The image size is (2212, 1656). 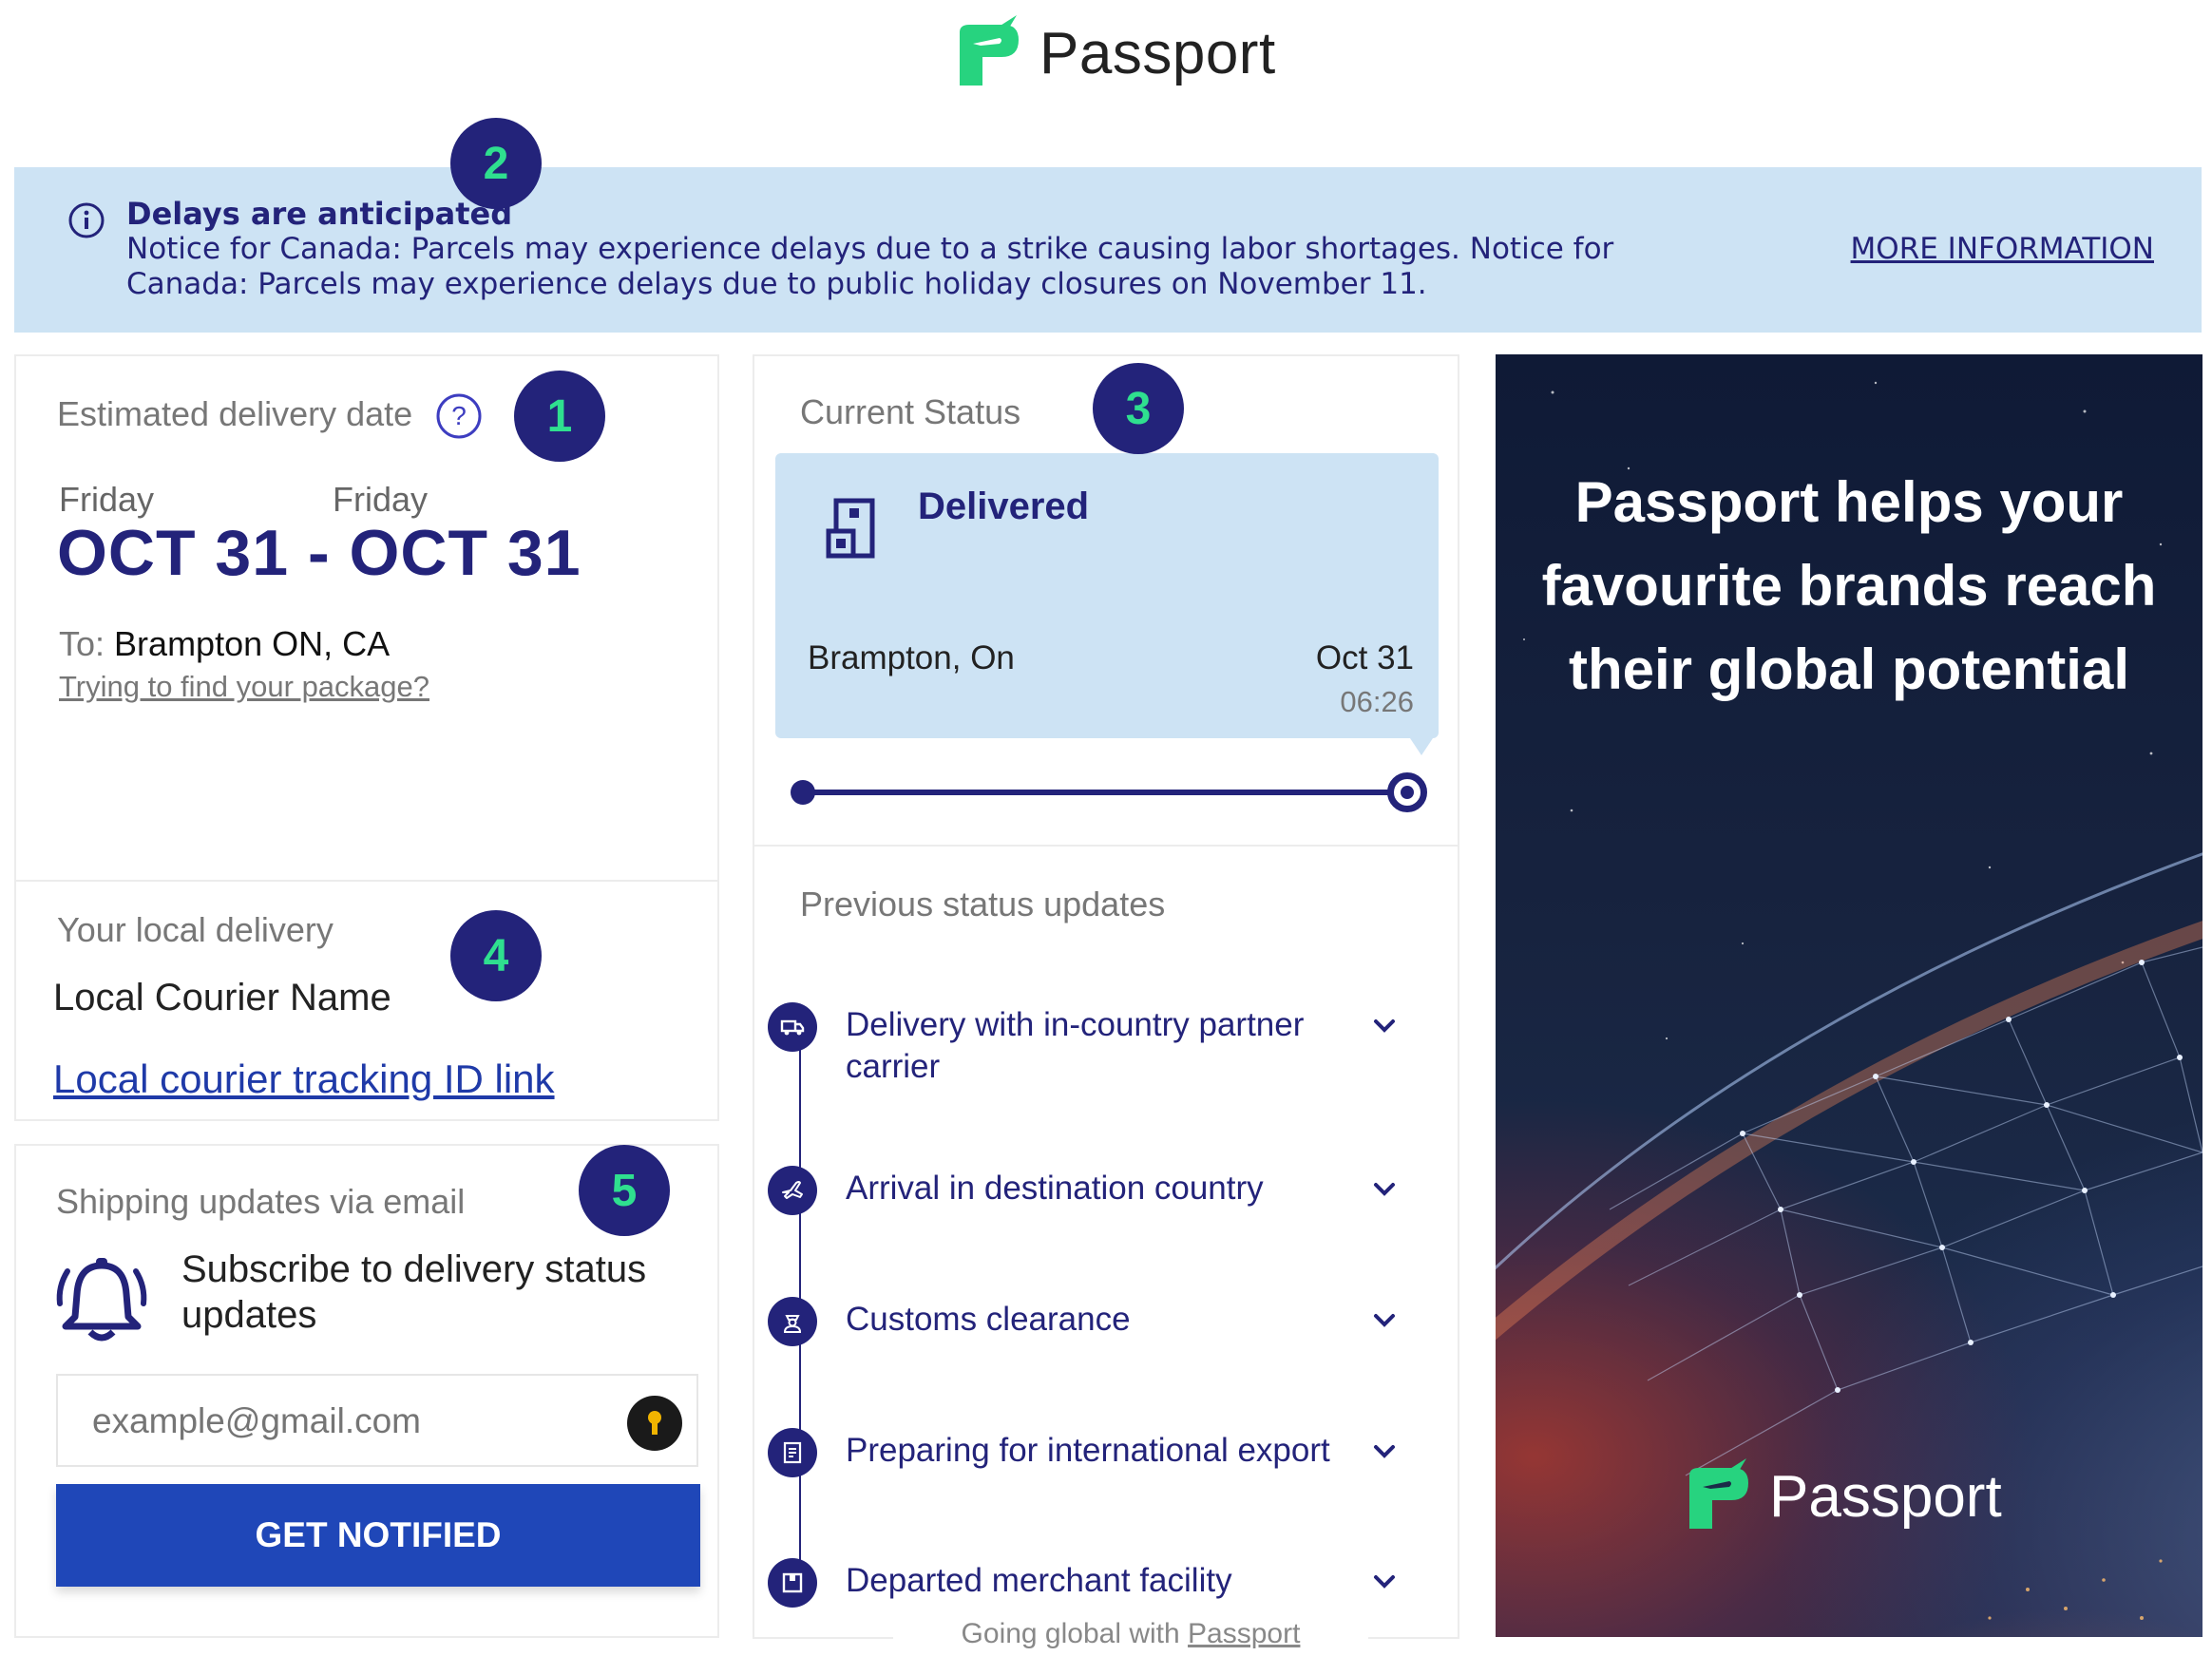 I want to click on info-icon, so click(x=86, y=220).